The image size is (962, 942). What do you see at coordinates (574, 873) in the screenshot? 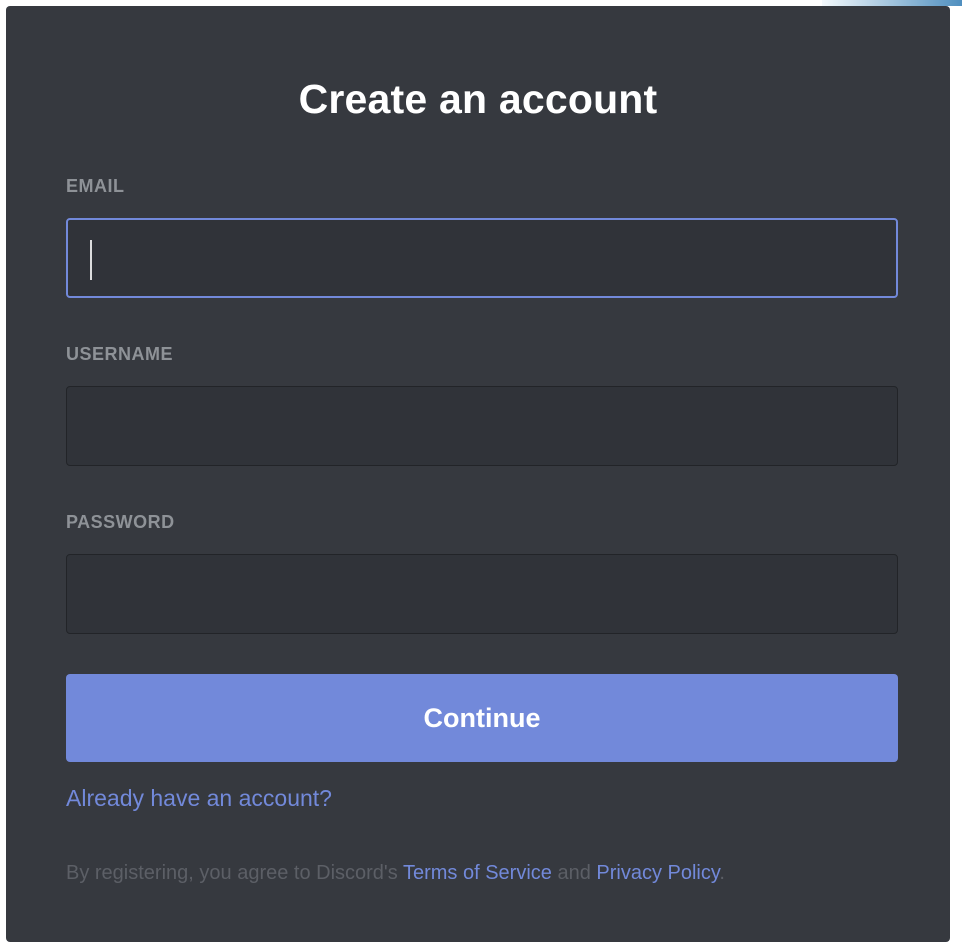
I see `terms-and: and` at bounding box center [574, 873].